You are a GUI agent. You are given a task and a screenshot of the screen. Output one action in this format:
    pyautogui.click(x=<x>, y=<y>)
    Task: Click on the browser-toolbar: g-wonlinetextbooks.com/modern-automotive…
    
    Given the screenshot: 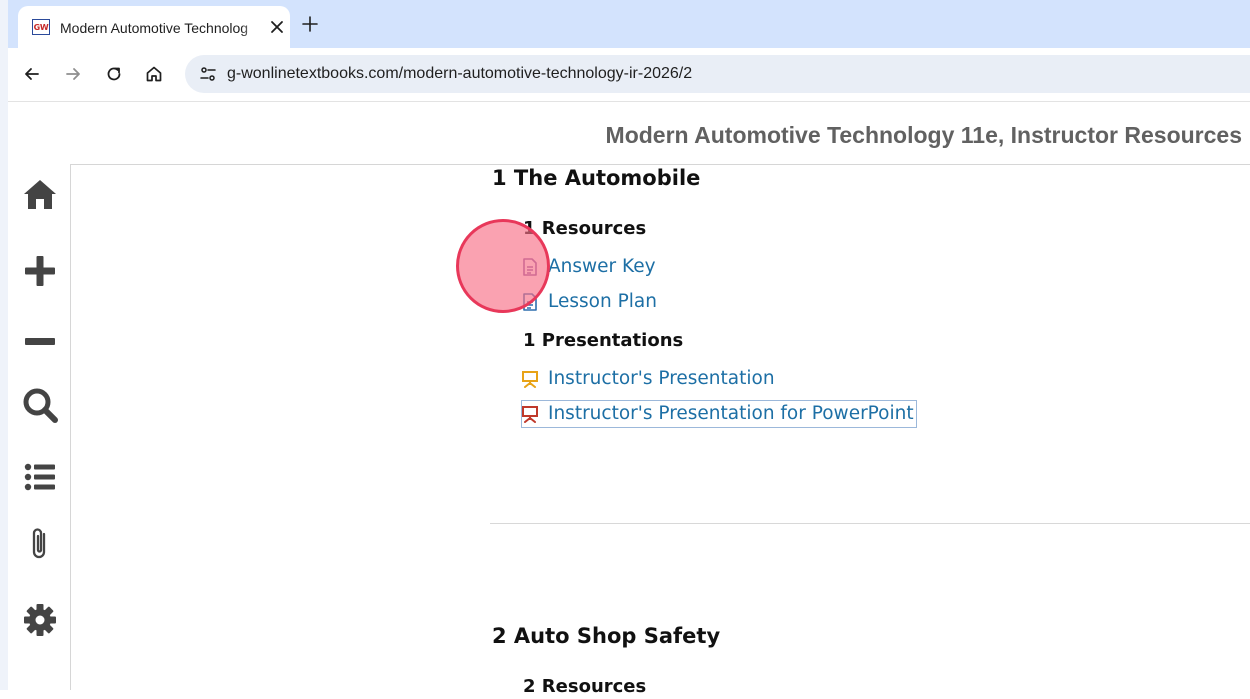 What is the action you would take?
    pyautogui.click(x=629, y=75)
    